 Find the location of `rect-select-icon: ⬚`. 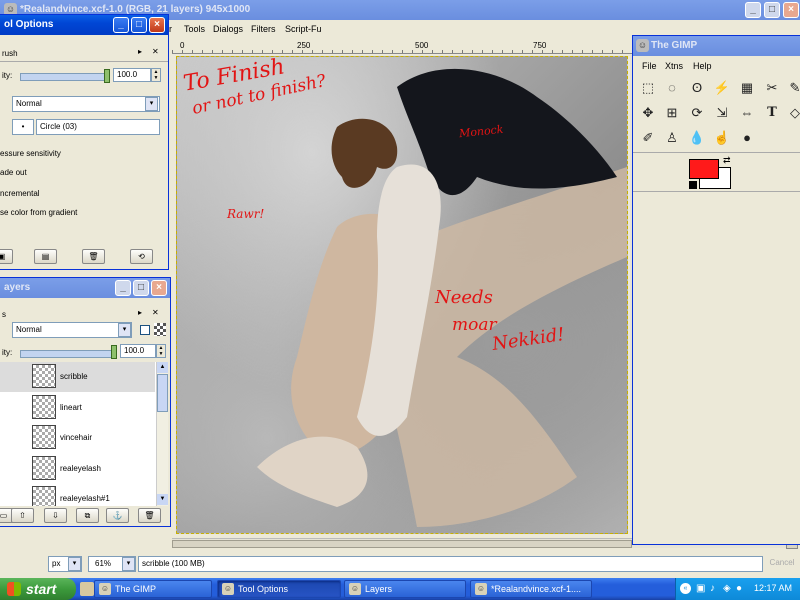

rect-select-icon: ⬚ is located at coordinates (648, 88).